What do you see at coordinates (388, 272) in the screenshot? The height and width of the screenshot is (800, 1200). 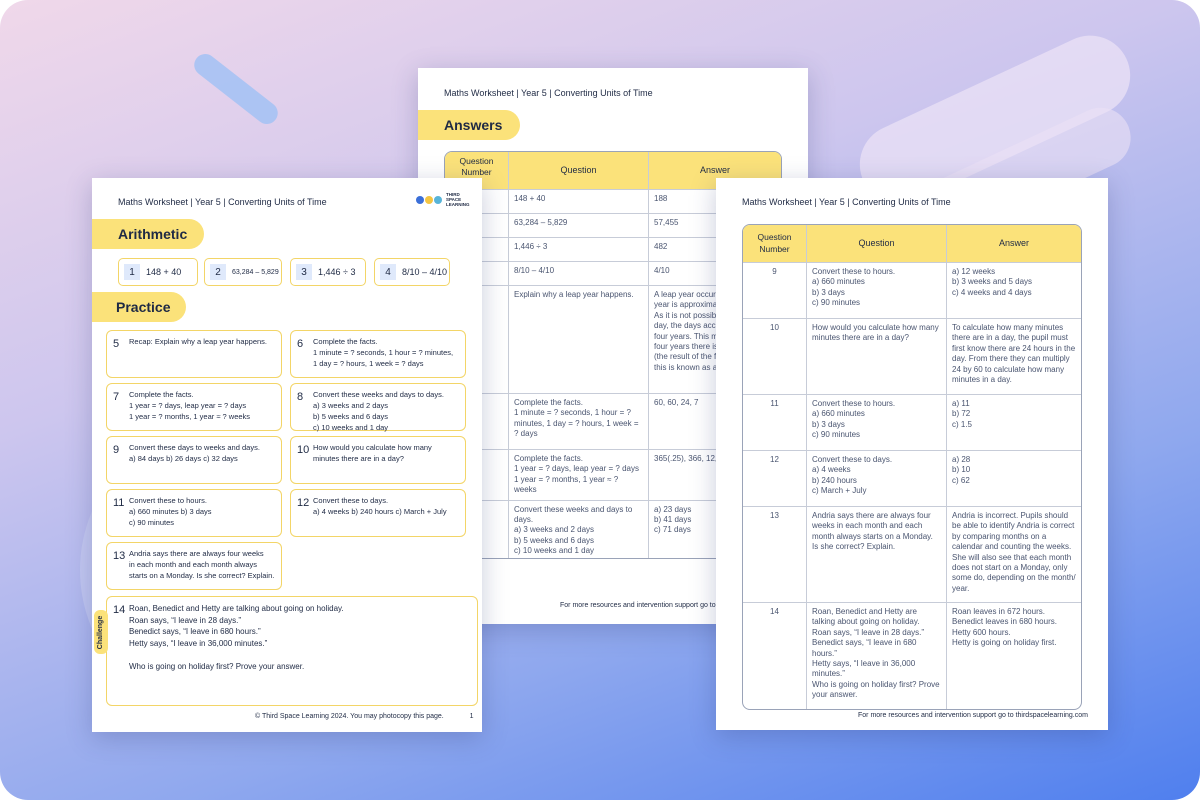 I see `question-number: 4` at bounding box center [388, 272].